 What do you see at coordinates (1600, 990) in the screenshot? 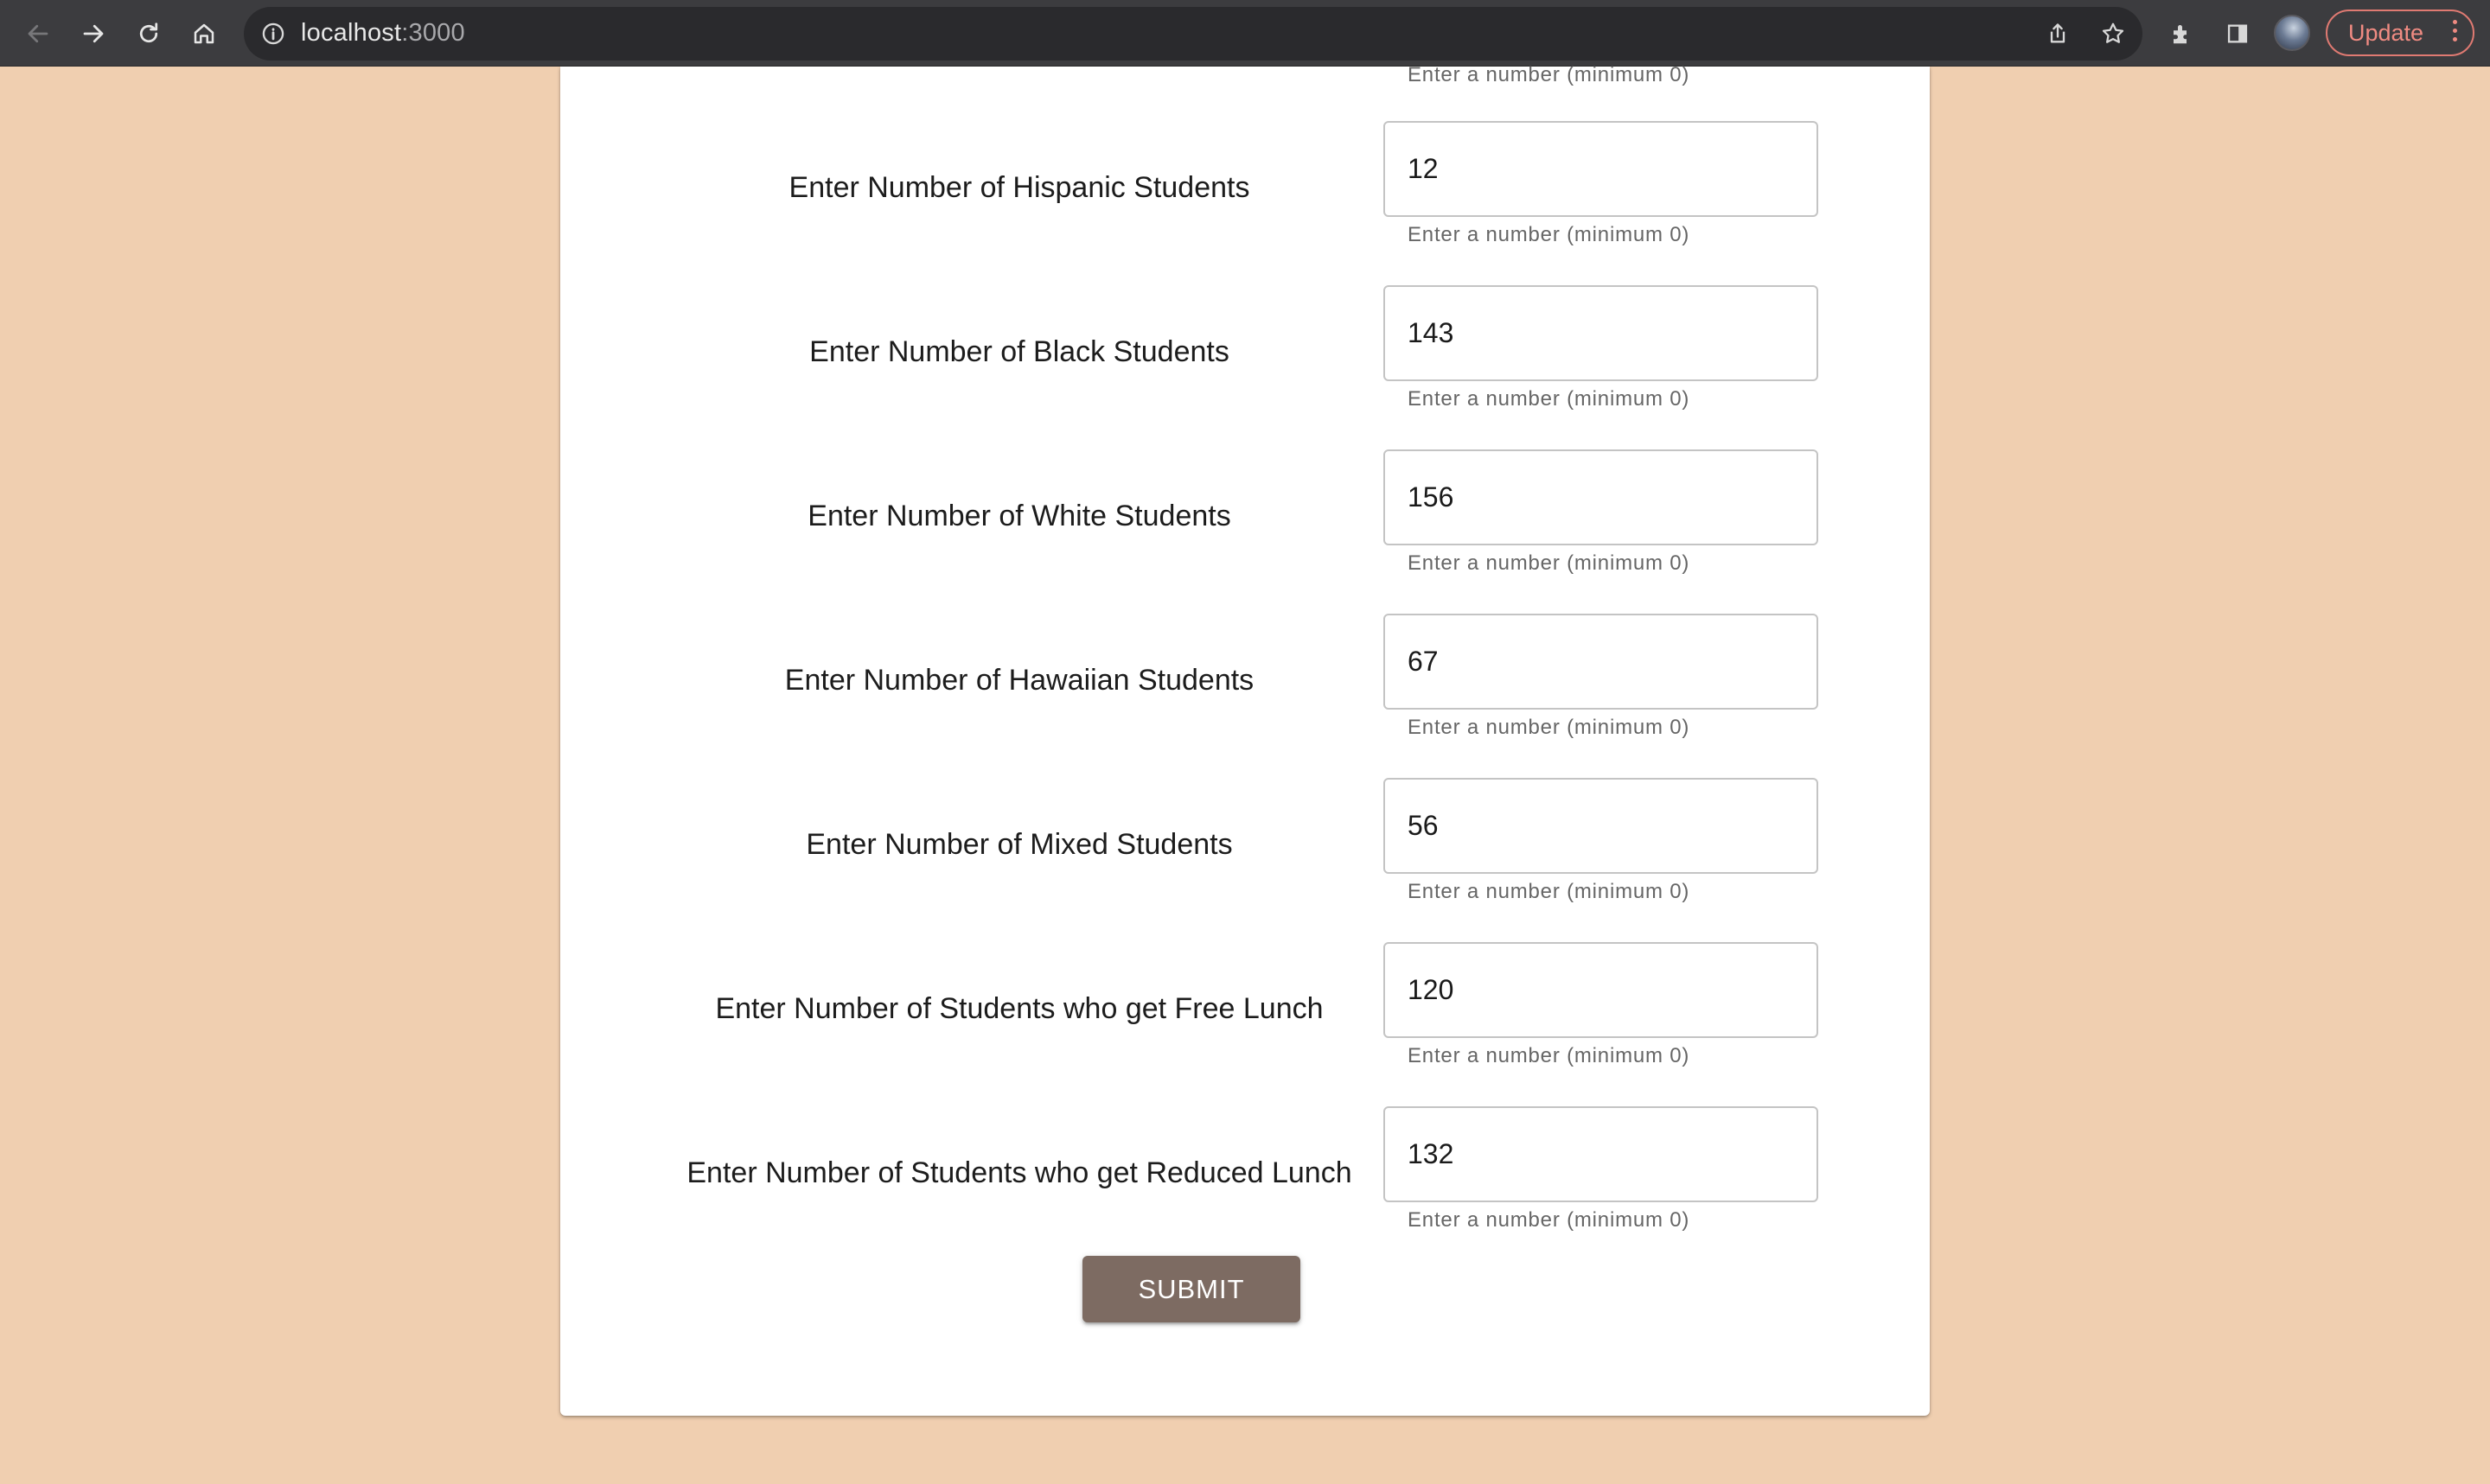
I see `free-lunch-input` at bounding box center [1600, 990].